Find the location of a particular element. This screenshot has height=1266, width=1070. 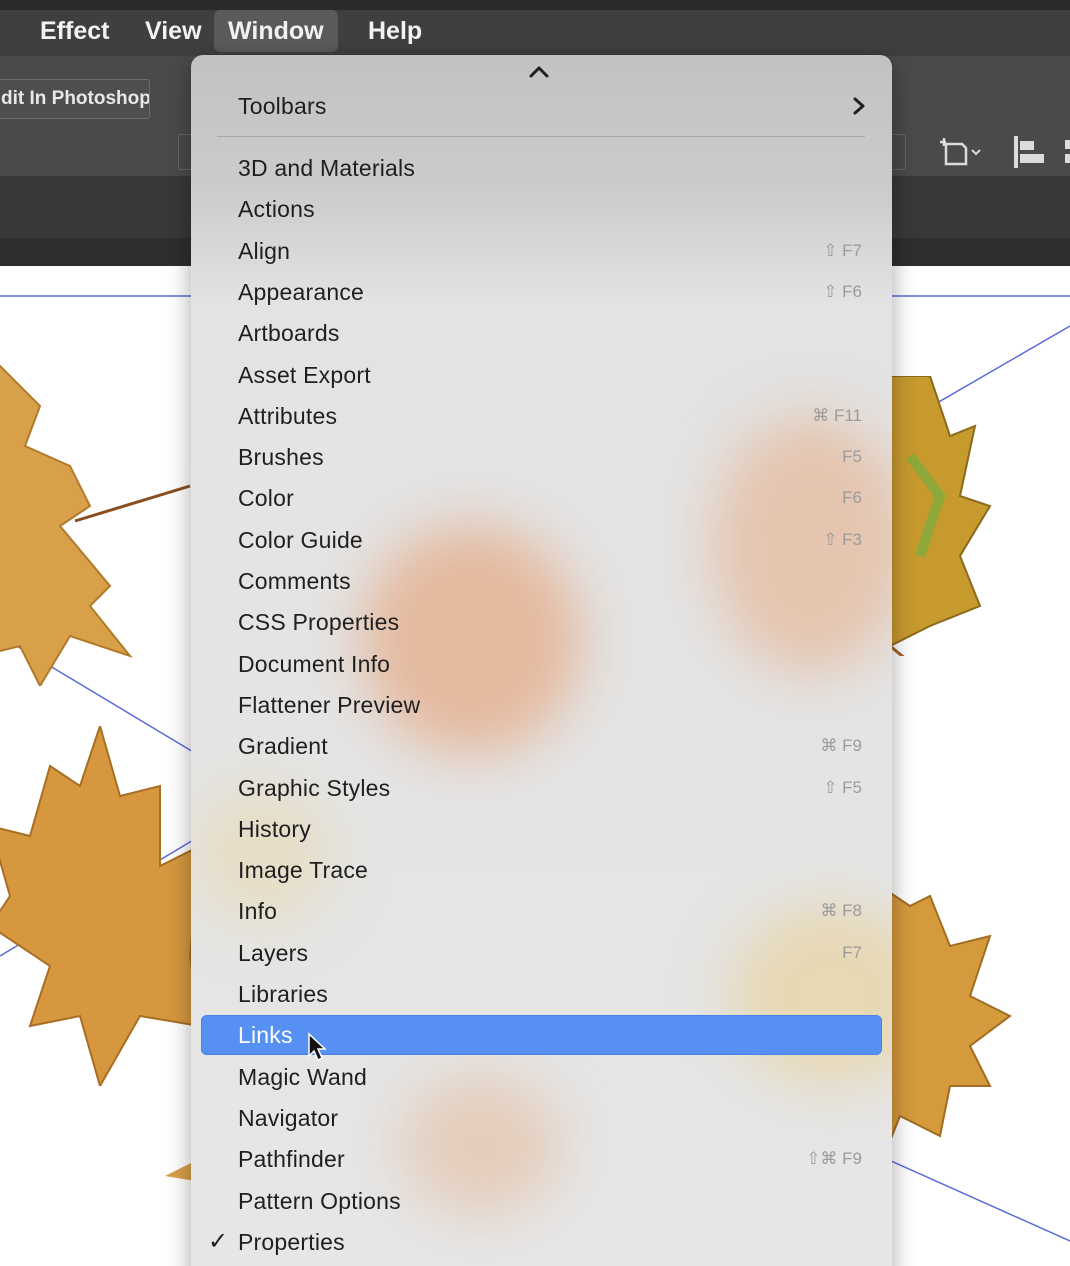

menu-item-color: Color F6 is located at coordinates (541, 498).